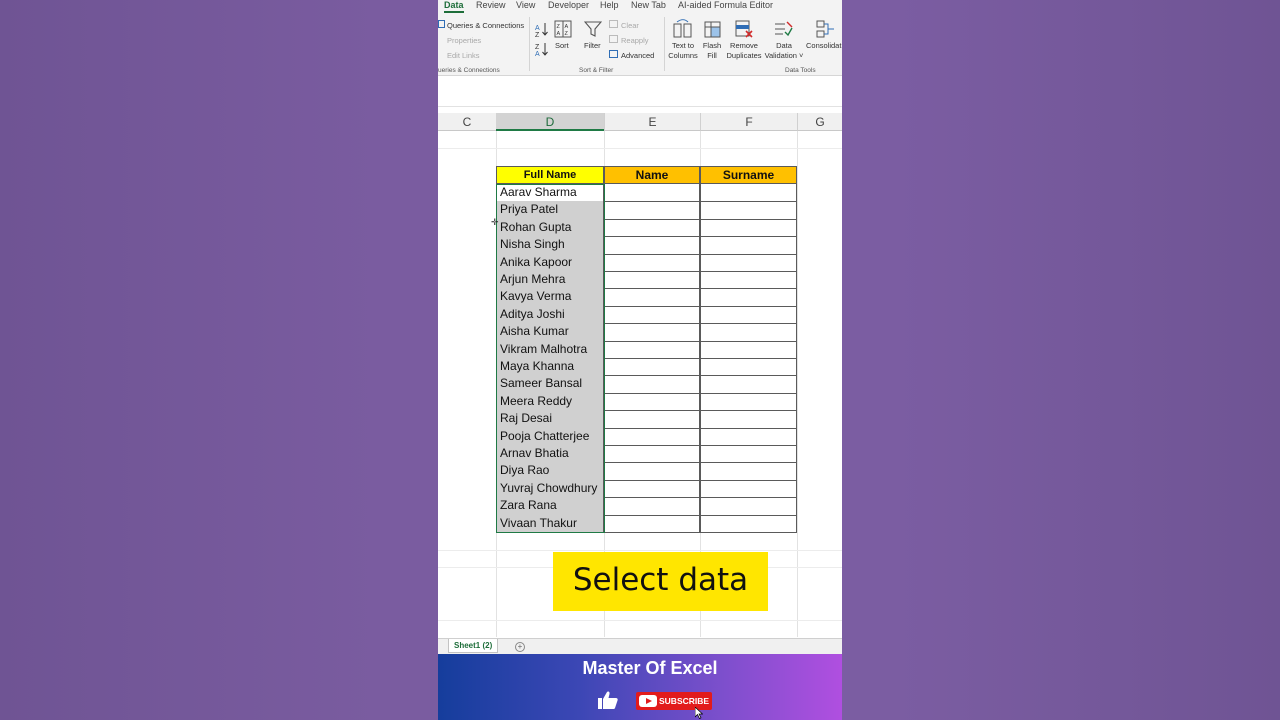 Image resolution: width=1280 pixels, height=720 pixels. What do you see at coordinates (568, 5) in the screenshot?
I see `tab-developer: Developer` at bounding box center [568, 5].